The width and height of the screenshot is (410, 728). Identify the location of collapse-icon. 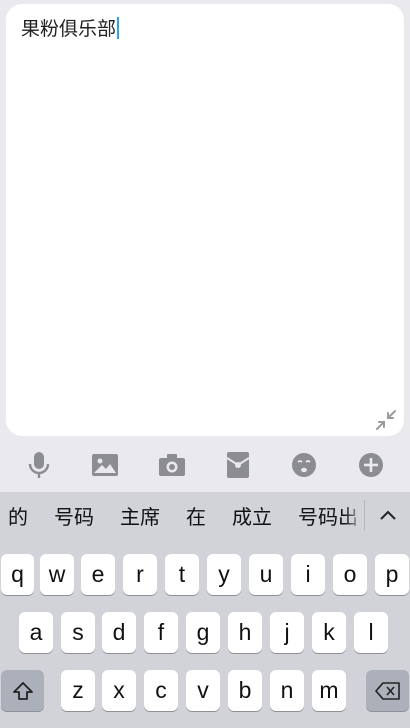
(386, 420).